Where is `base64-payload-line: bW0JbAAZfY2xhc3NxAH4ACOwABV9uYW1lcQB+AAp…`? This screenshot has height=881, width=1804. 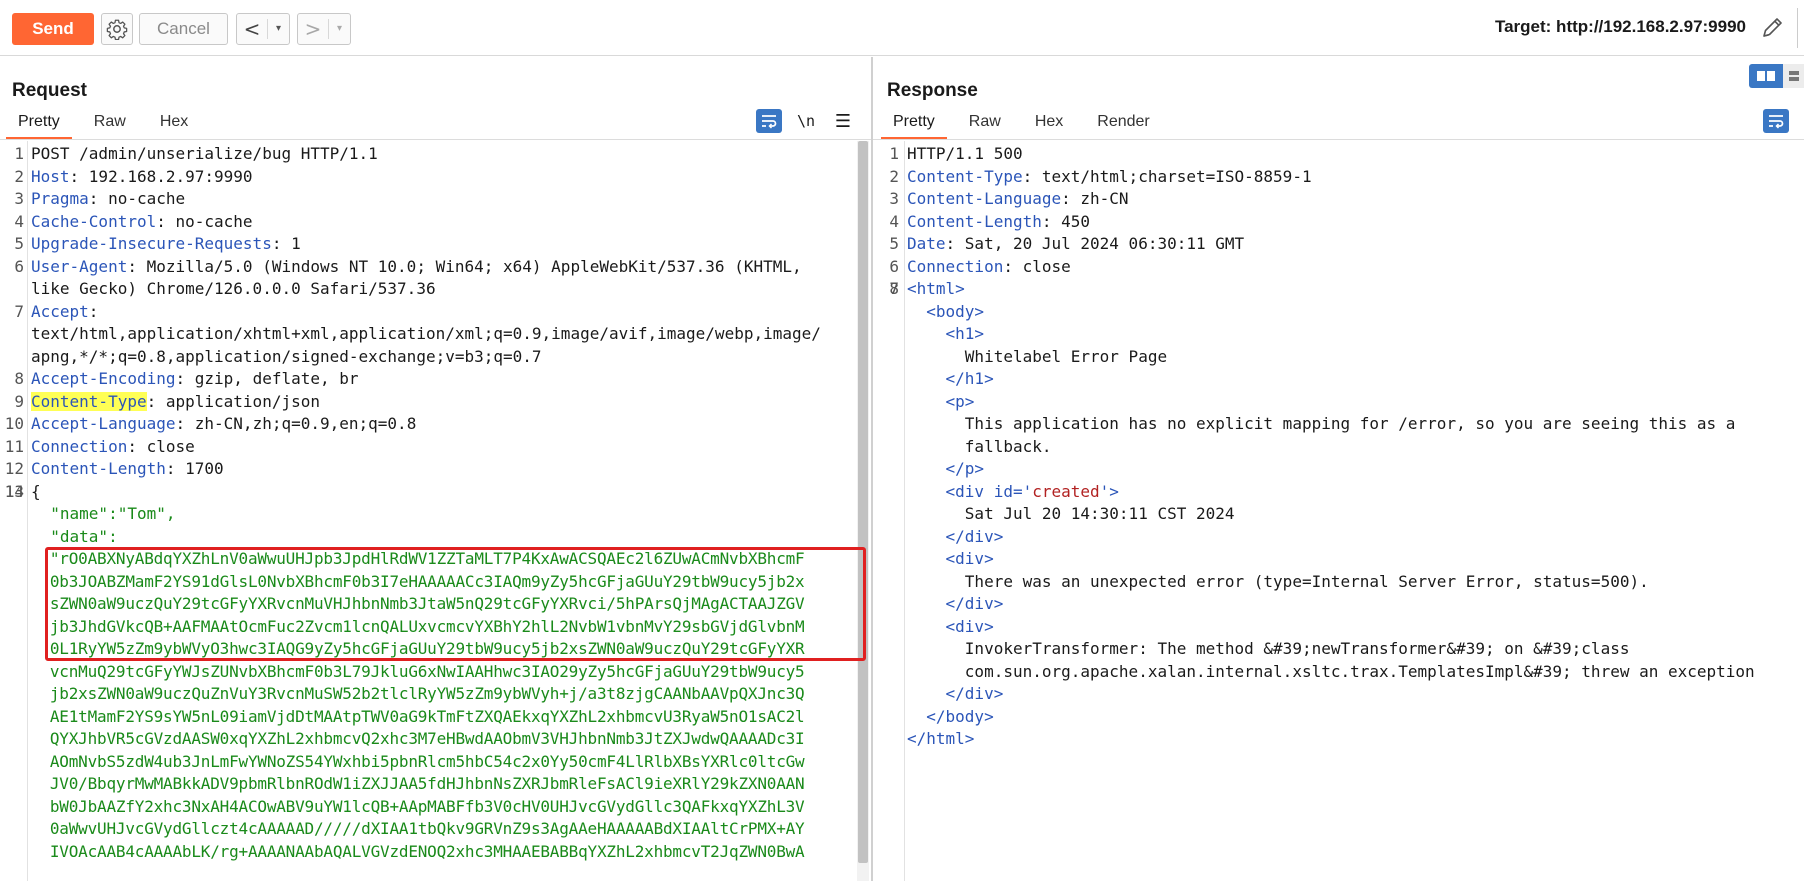 base64-payload-line: bW0JbAAZfY2xhc3NxAH4ACOwABV9uYW1lcQB+AAp… is located at coordinates (418, 806).